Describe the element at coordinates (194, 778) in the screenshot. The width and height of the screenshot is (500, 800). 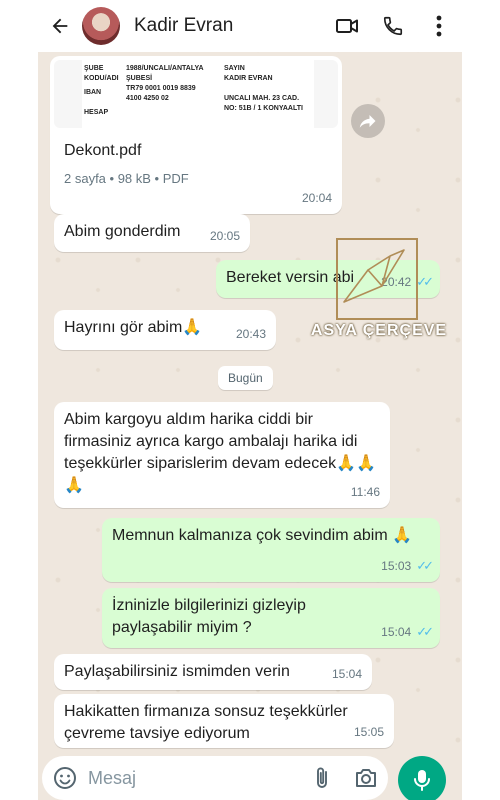
I see `message-placeholder: Mesaj` at that location.